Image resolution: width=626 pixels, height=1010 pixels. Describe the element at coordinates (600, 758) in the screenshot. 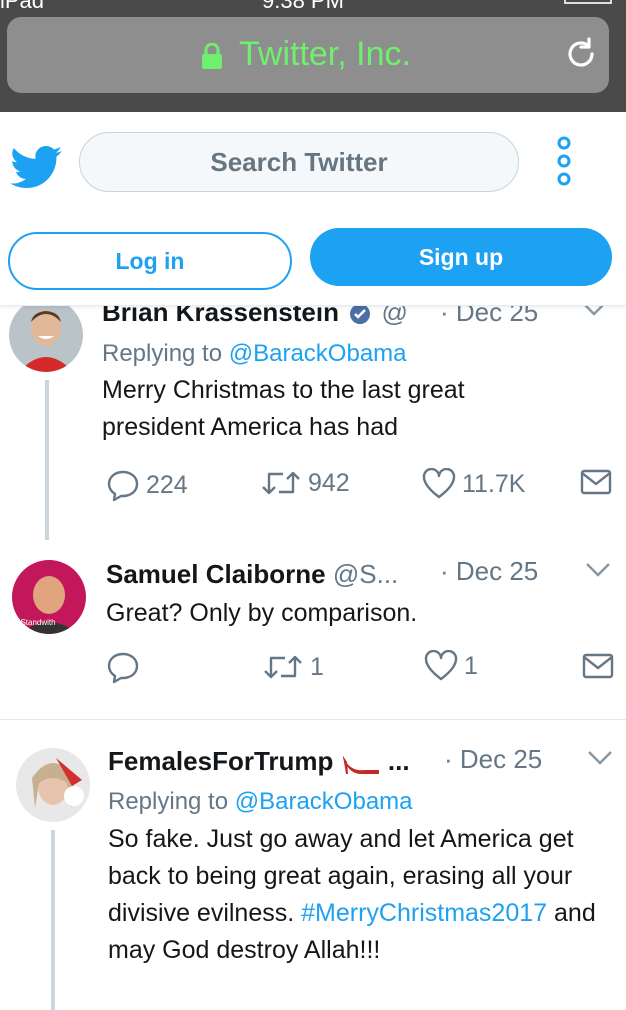

I see `chevron-down-icon` at that location.